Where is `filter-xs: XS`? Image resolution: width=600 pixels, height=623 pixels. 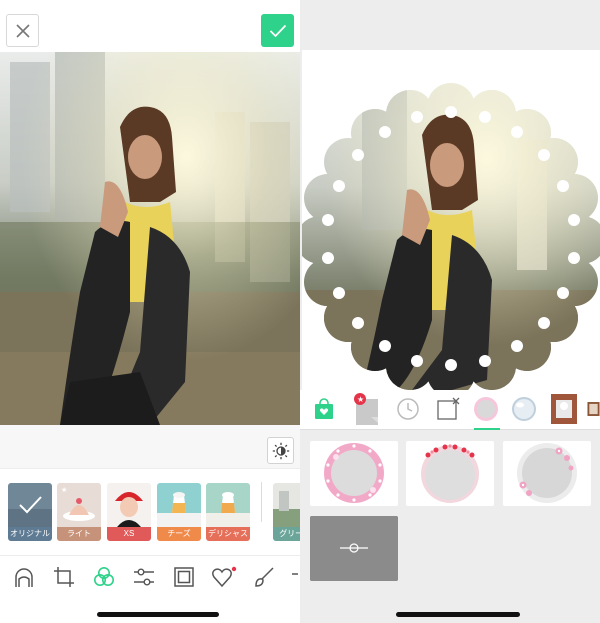 filter-xs: XS is located at coordinates (129, 512).